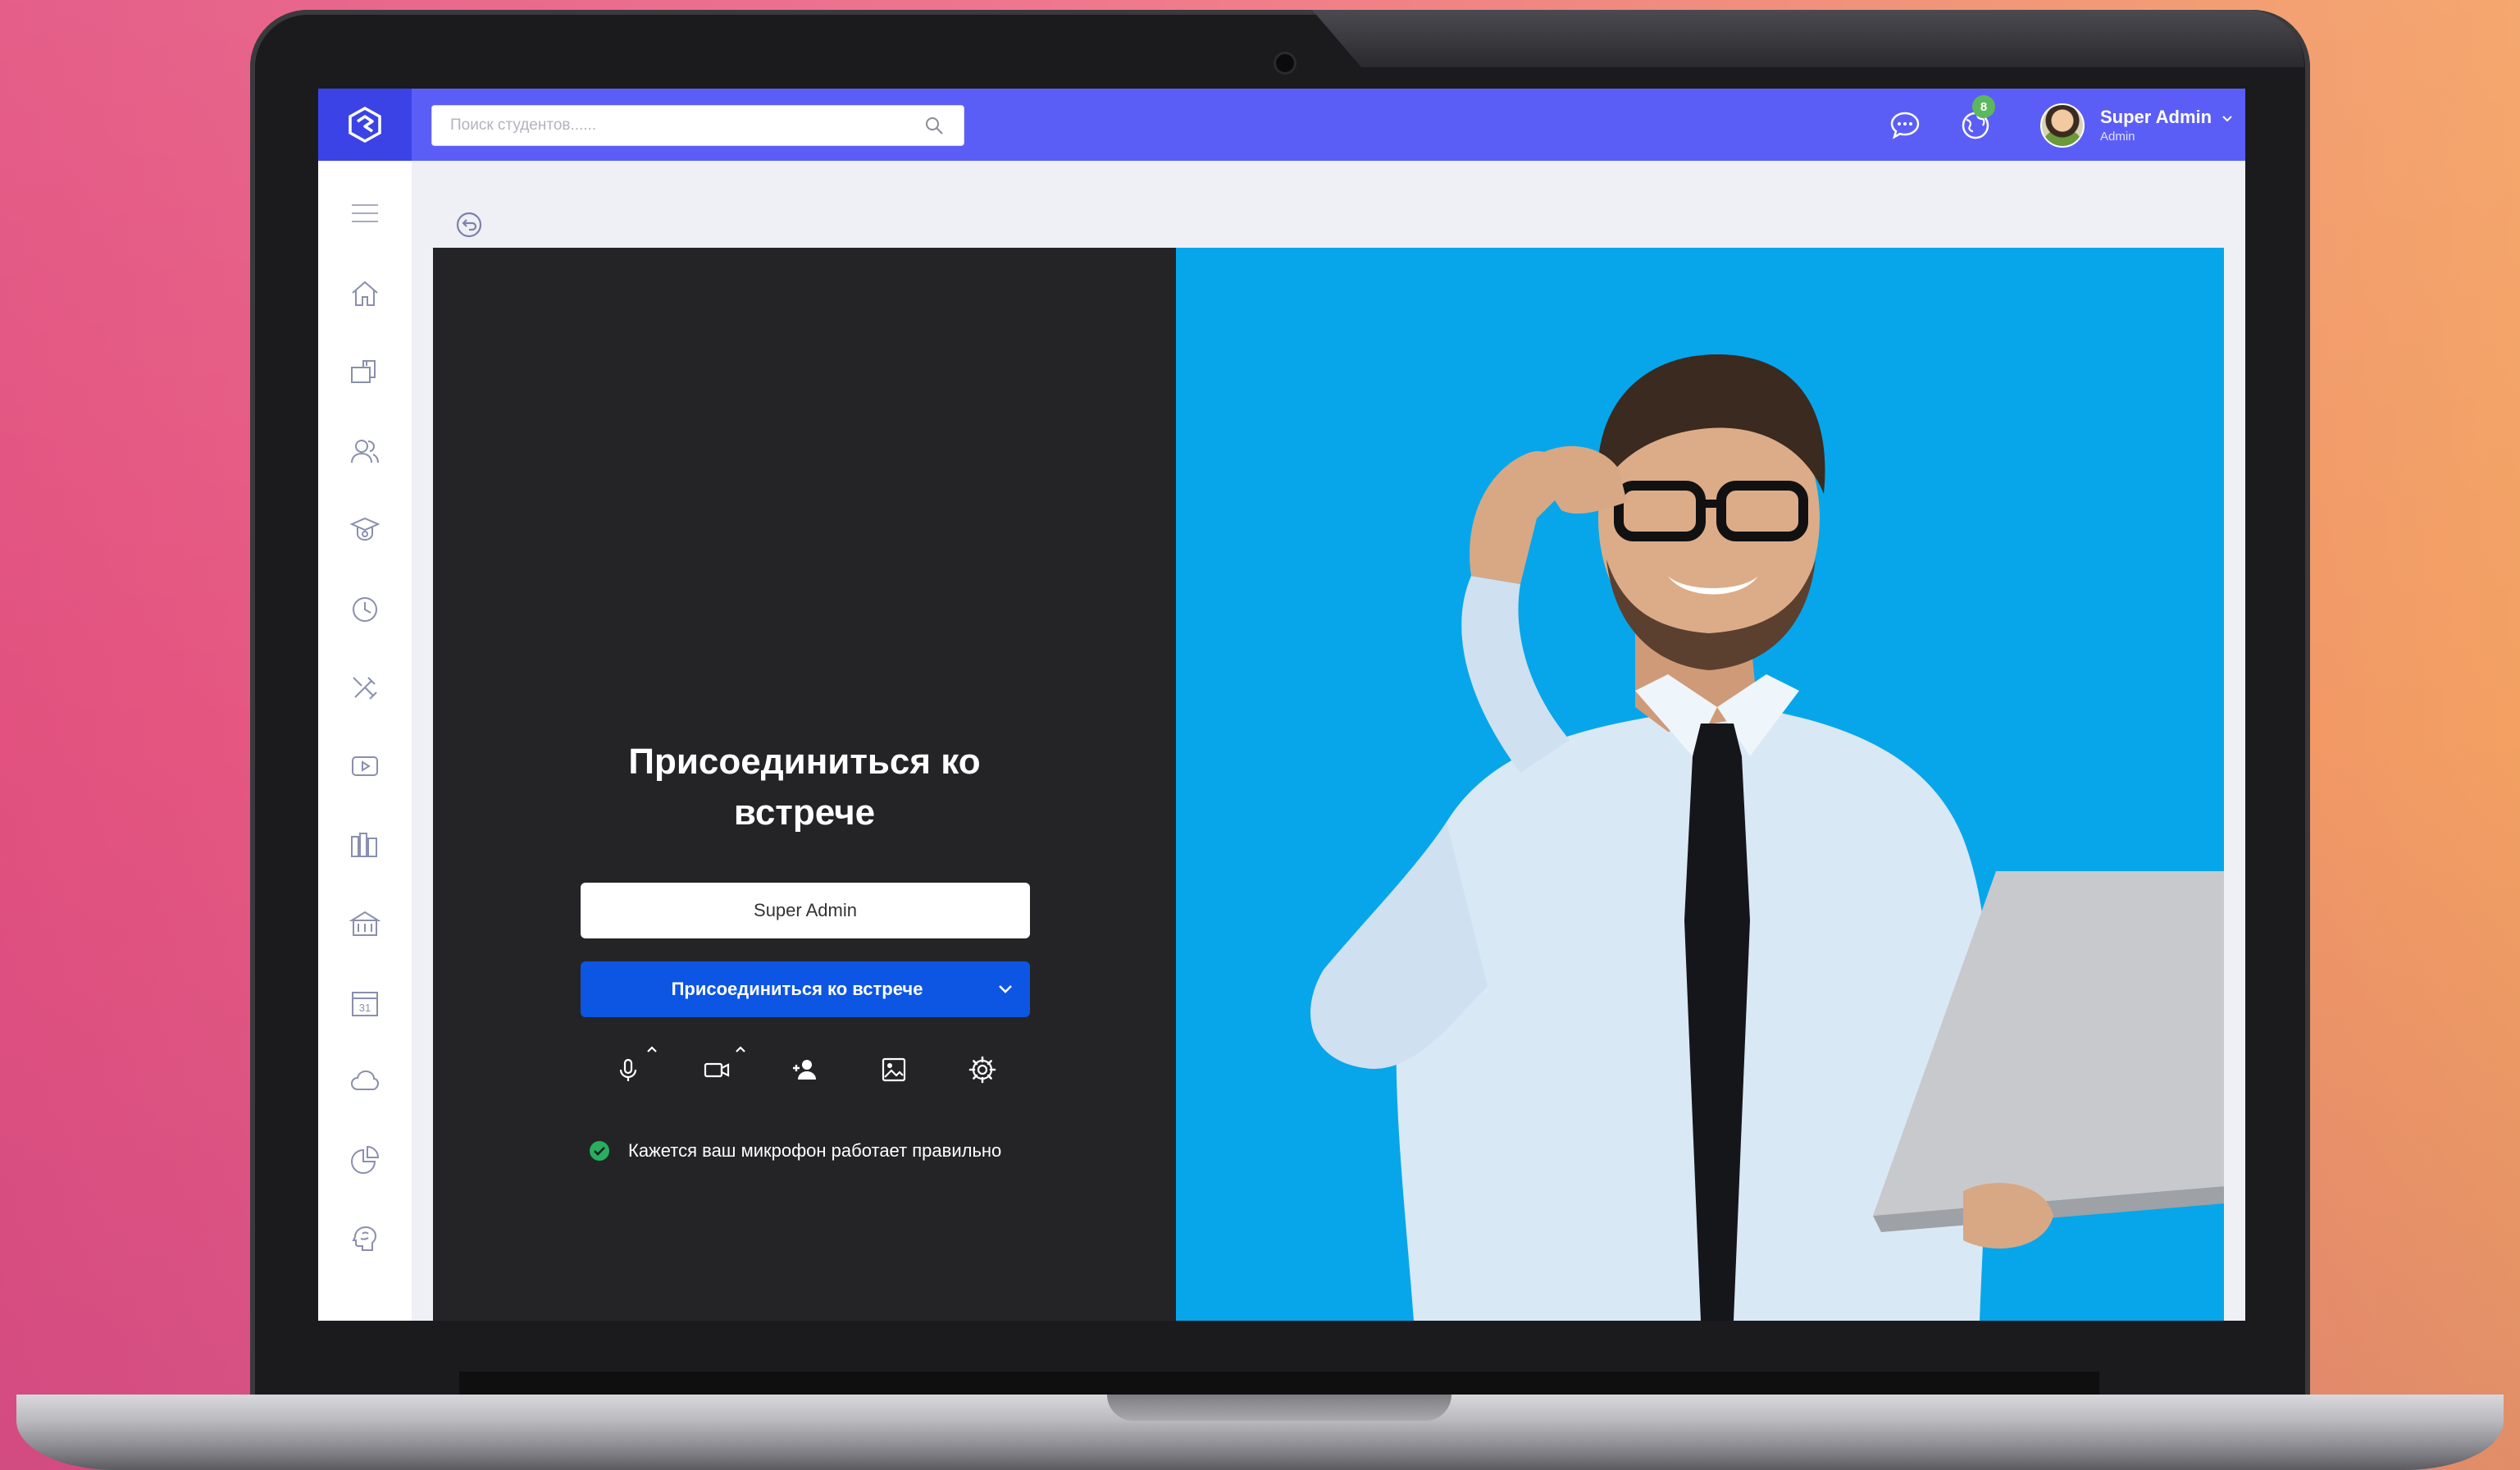 The height and width of the screenshot is (1470, 2520). What do you see at coordinates (686, 126) in the screenshot?
I see `search-input` at bounding box center [686, 126].